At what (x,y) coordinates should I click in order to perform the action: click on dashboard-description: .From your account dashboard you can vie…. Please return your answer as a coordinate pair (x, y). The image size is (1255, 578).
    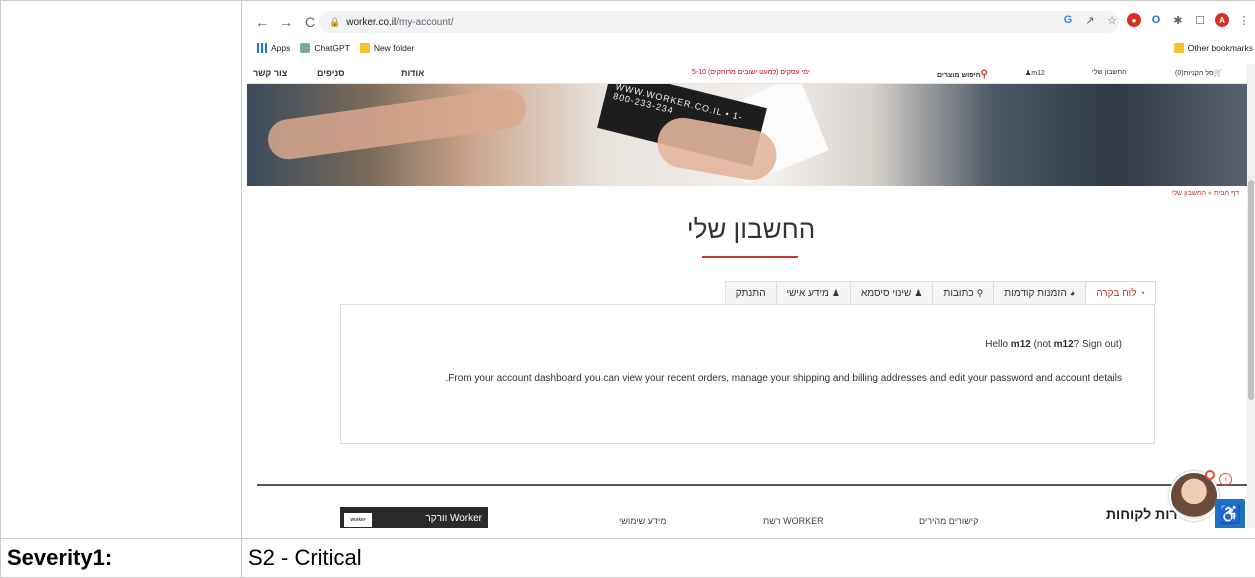
    Looking at the image, I should click on (784, 378).